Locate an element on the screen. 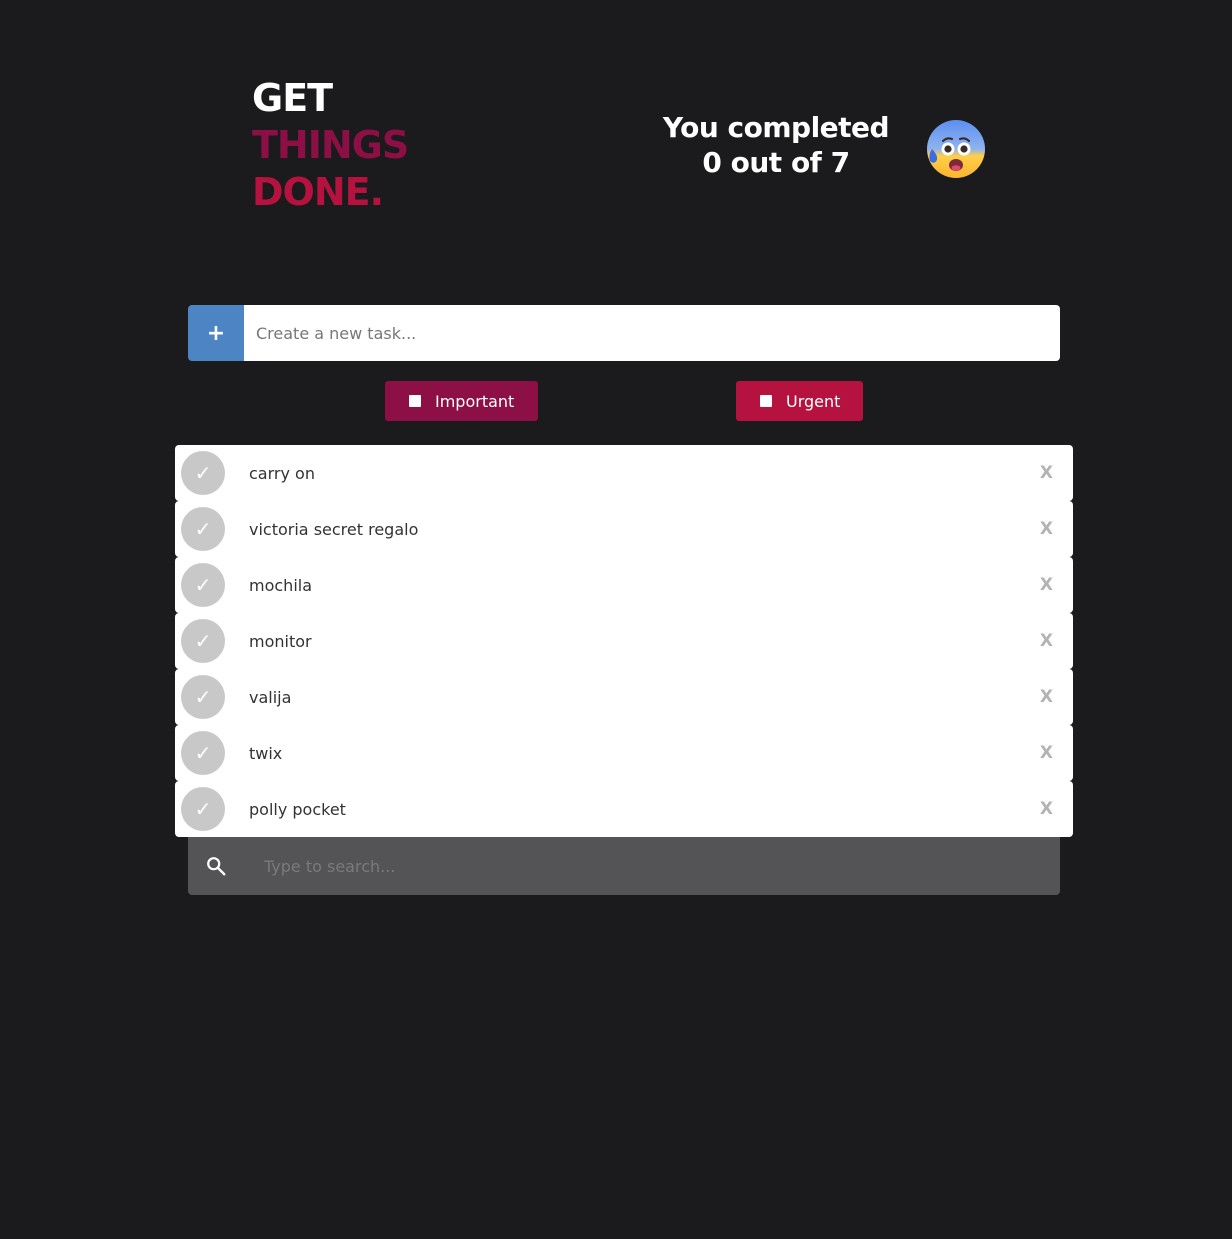 The image size is (1232, 1239). task-text: valija is located at coordinates (270, 697).